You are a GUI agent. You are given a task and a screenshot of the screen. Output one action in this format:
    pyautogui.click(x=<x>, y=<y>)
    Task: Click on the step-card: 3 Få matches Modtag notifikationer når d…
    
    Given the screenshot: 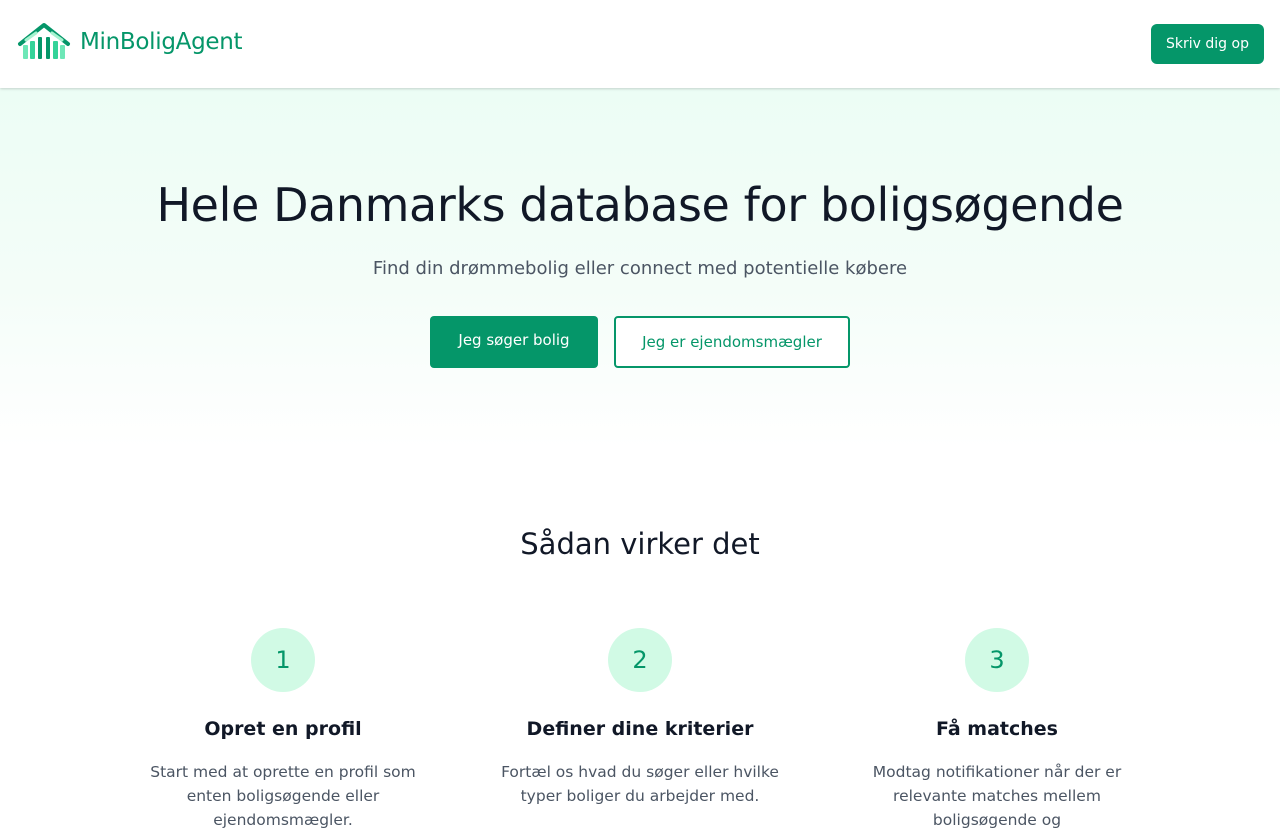 What is the action you would take?
    pyautogui.click(x=997, y=730)
    